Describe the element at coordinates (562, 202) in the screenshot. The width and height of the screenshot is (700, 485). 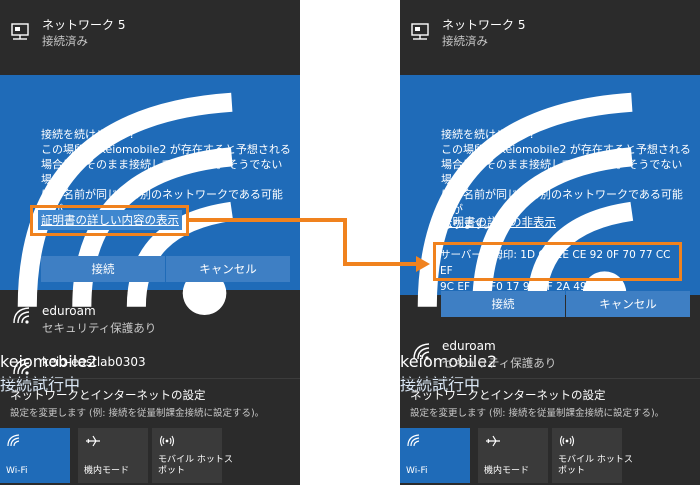
I see `message-line: は、名前が同じでも別のネットワークである可能性が` at that location.